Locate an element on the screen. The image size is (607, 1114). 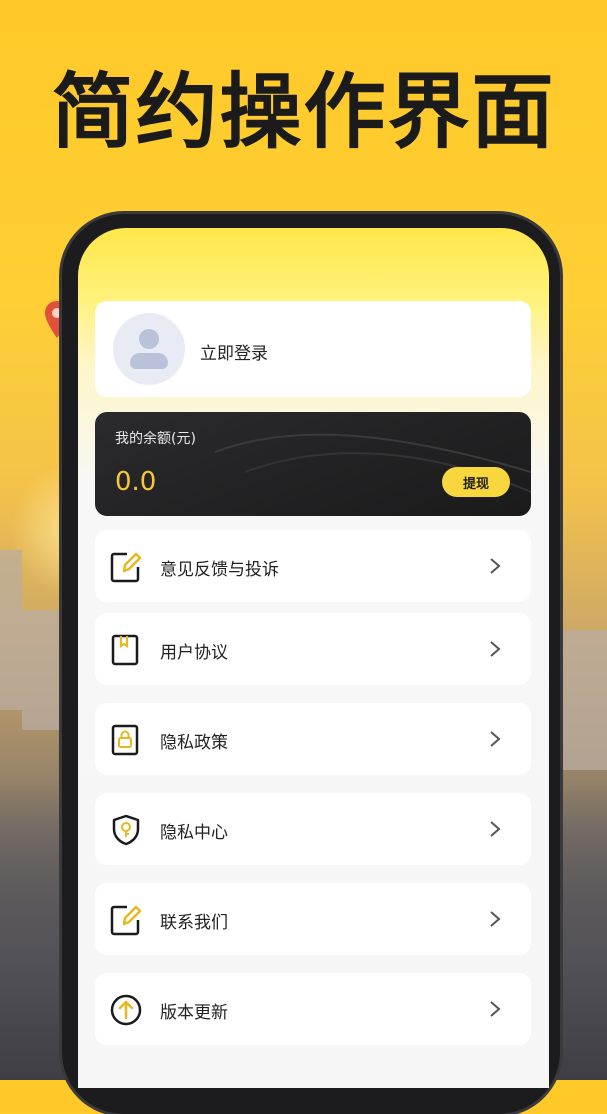
promo-headline: 简约操作界面 is located at coordinates (303, 112).